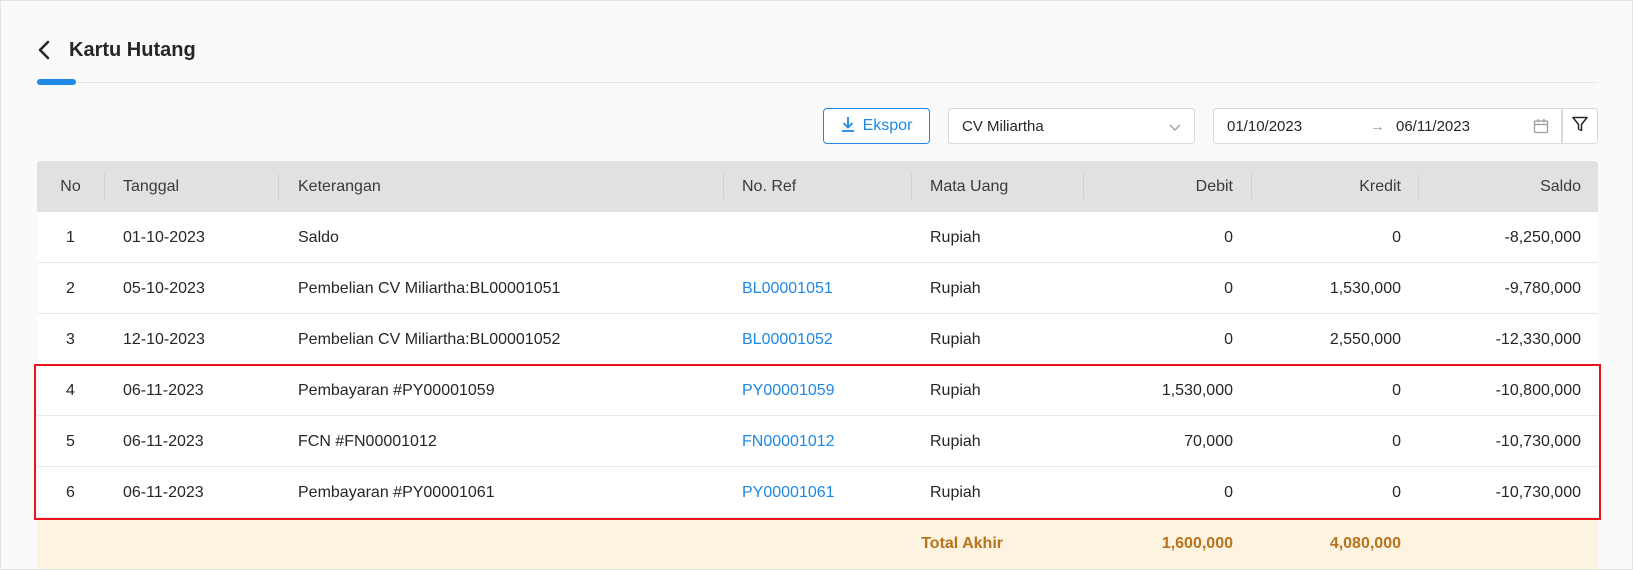  What do you see at coordinates (48, 50) in the screenshot?
I see `chevron-left-icon` at bounding box center [48, 50].